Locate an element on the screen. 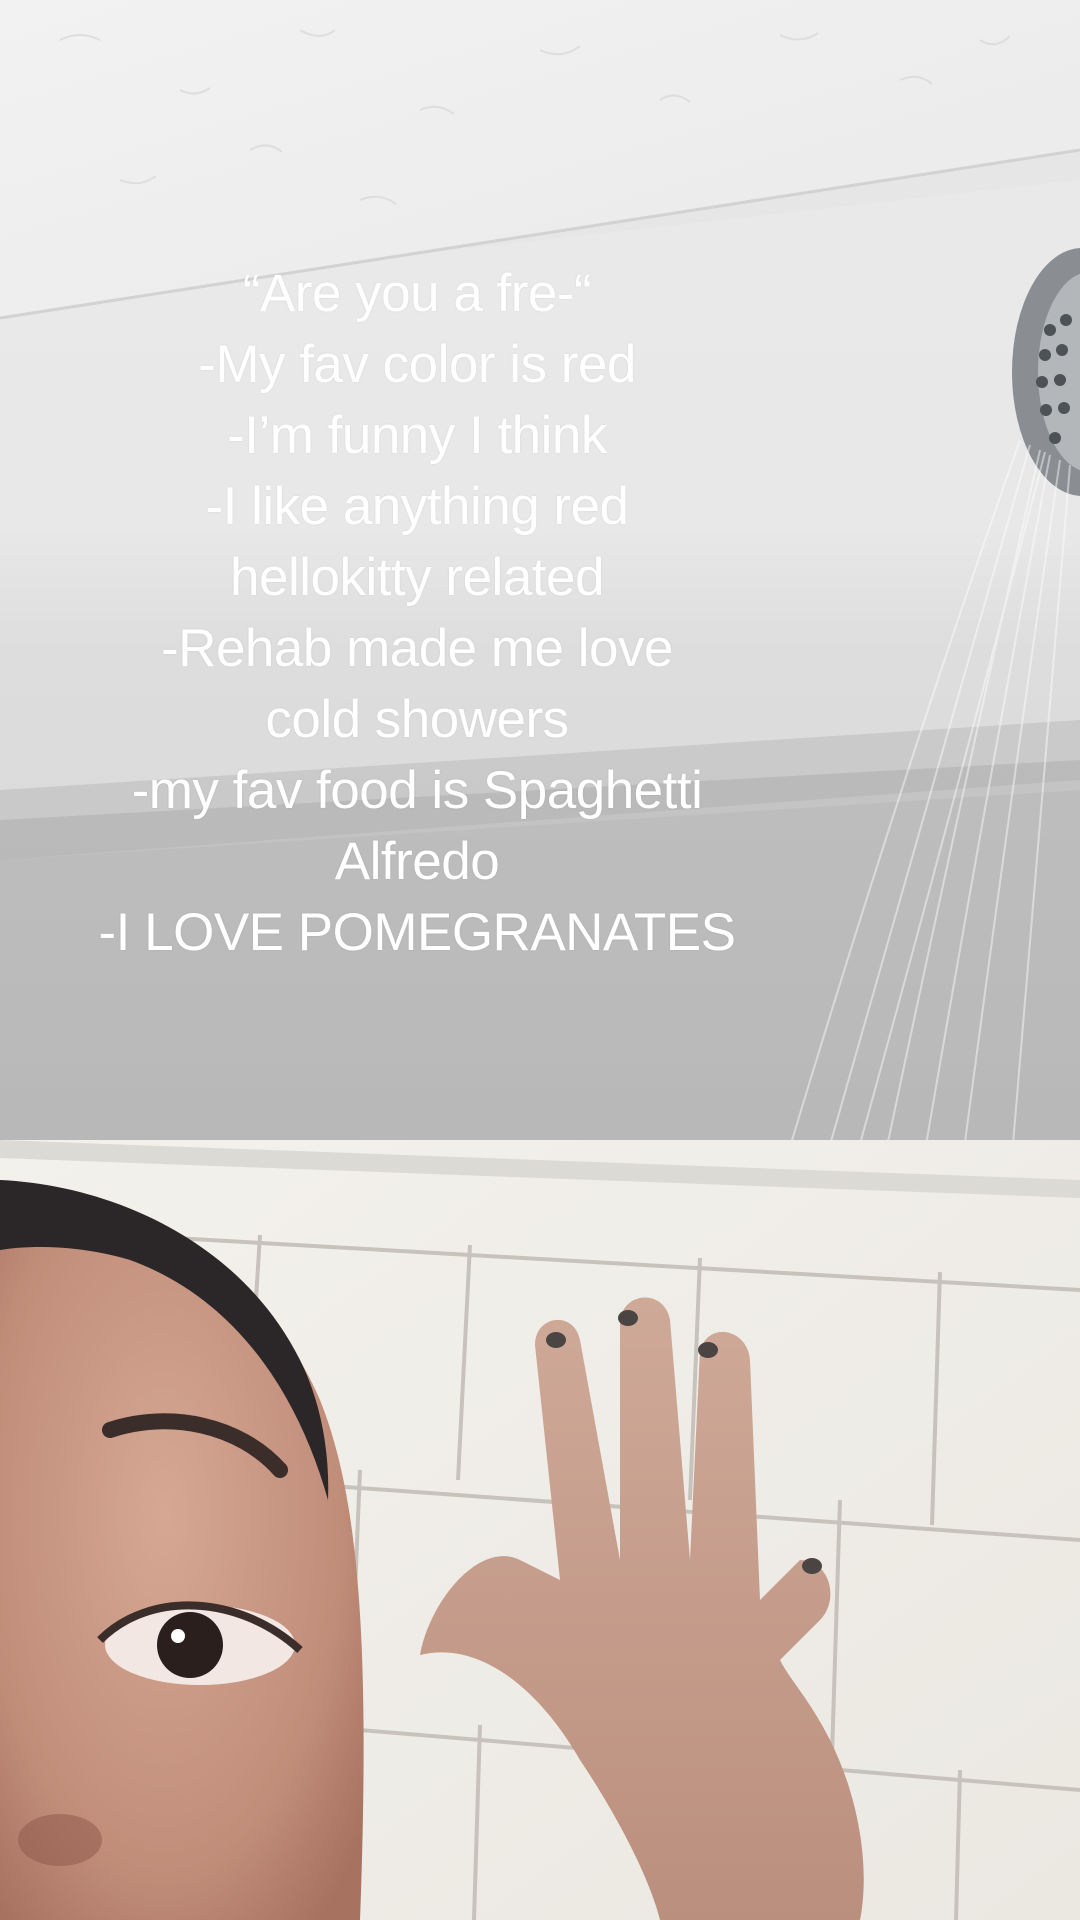 The height and width of the screenshot is (1920, 1080). caption-line: -my fav food is Spaghetti is located at coordinates (417, 790).